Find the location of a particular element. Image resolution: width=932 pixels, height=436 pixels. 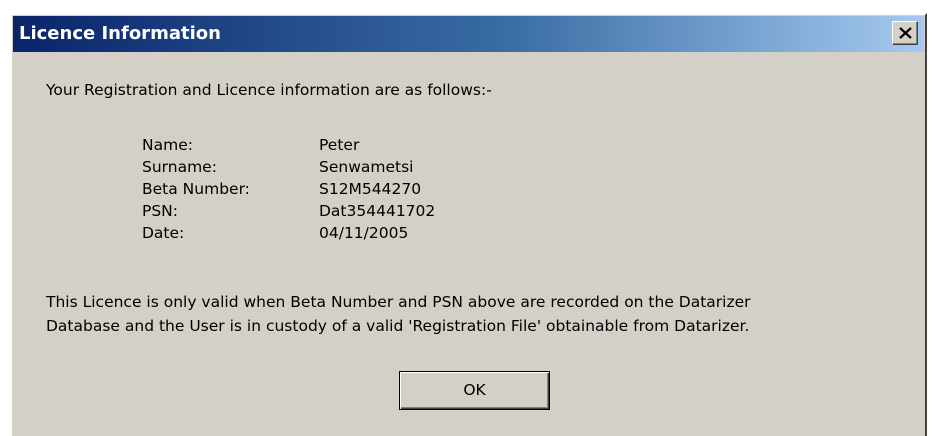

date-value: 04/11/2005 is located at coordinates (364, 233).